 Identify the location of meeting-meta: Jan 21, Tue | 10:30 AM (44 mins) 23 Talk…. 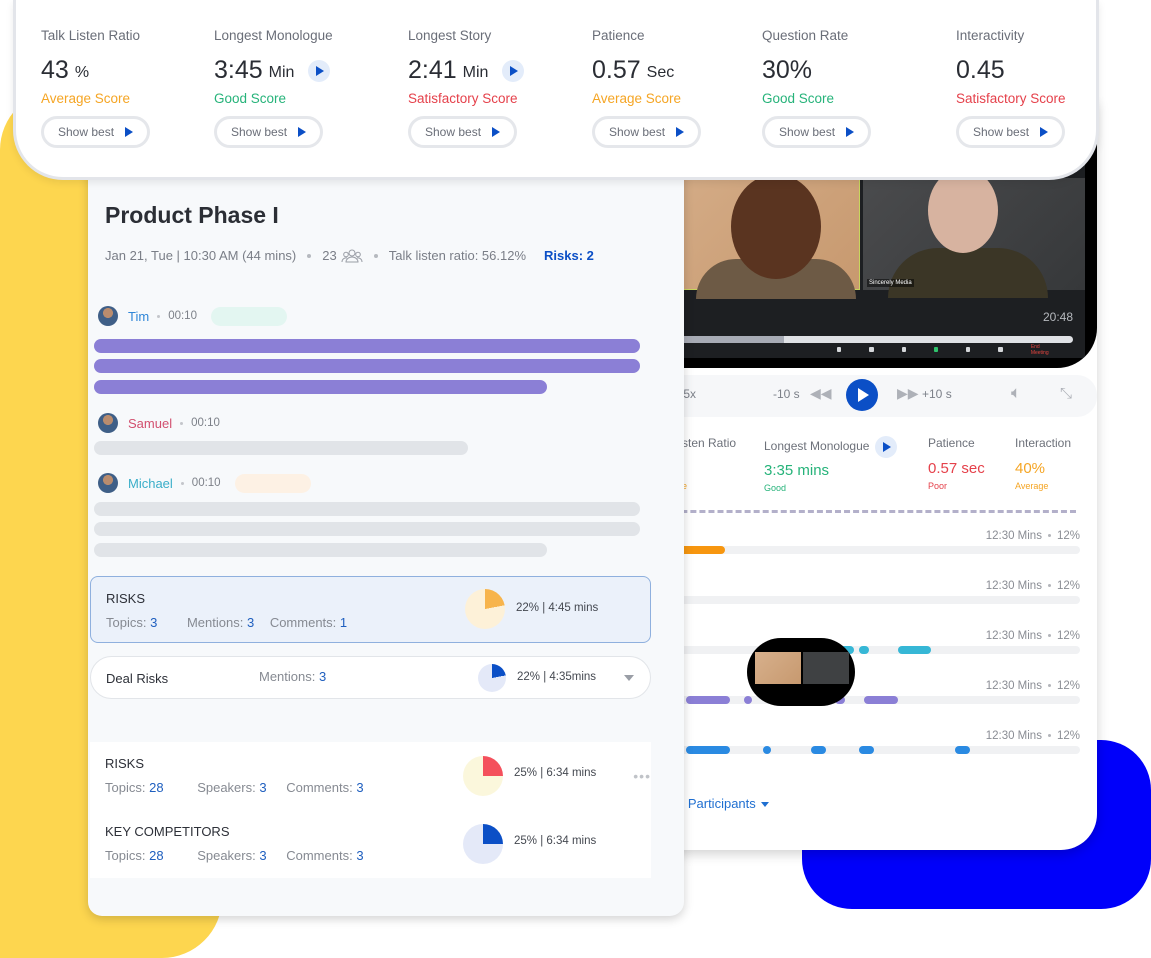
(349, 255).